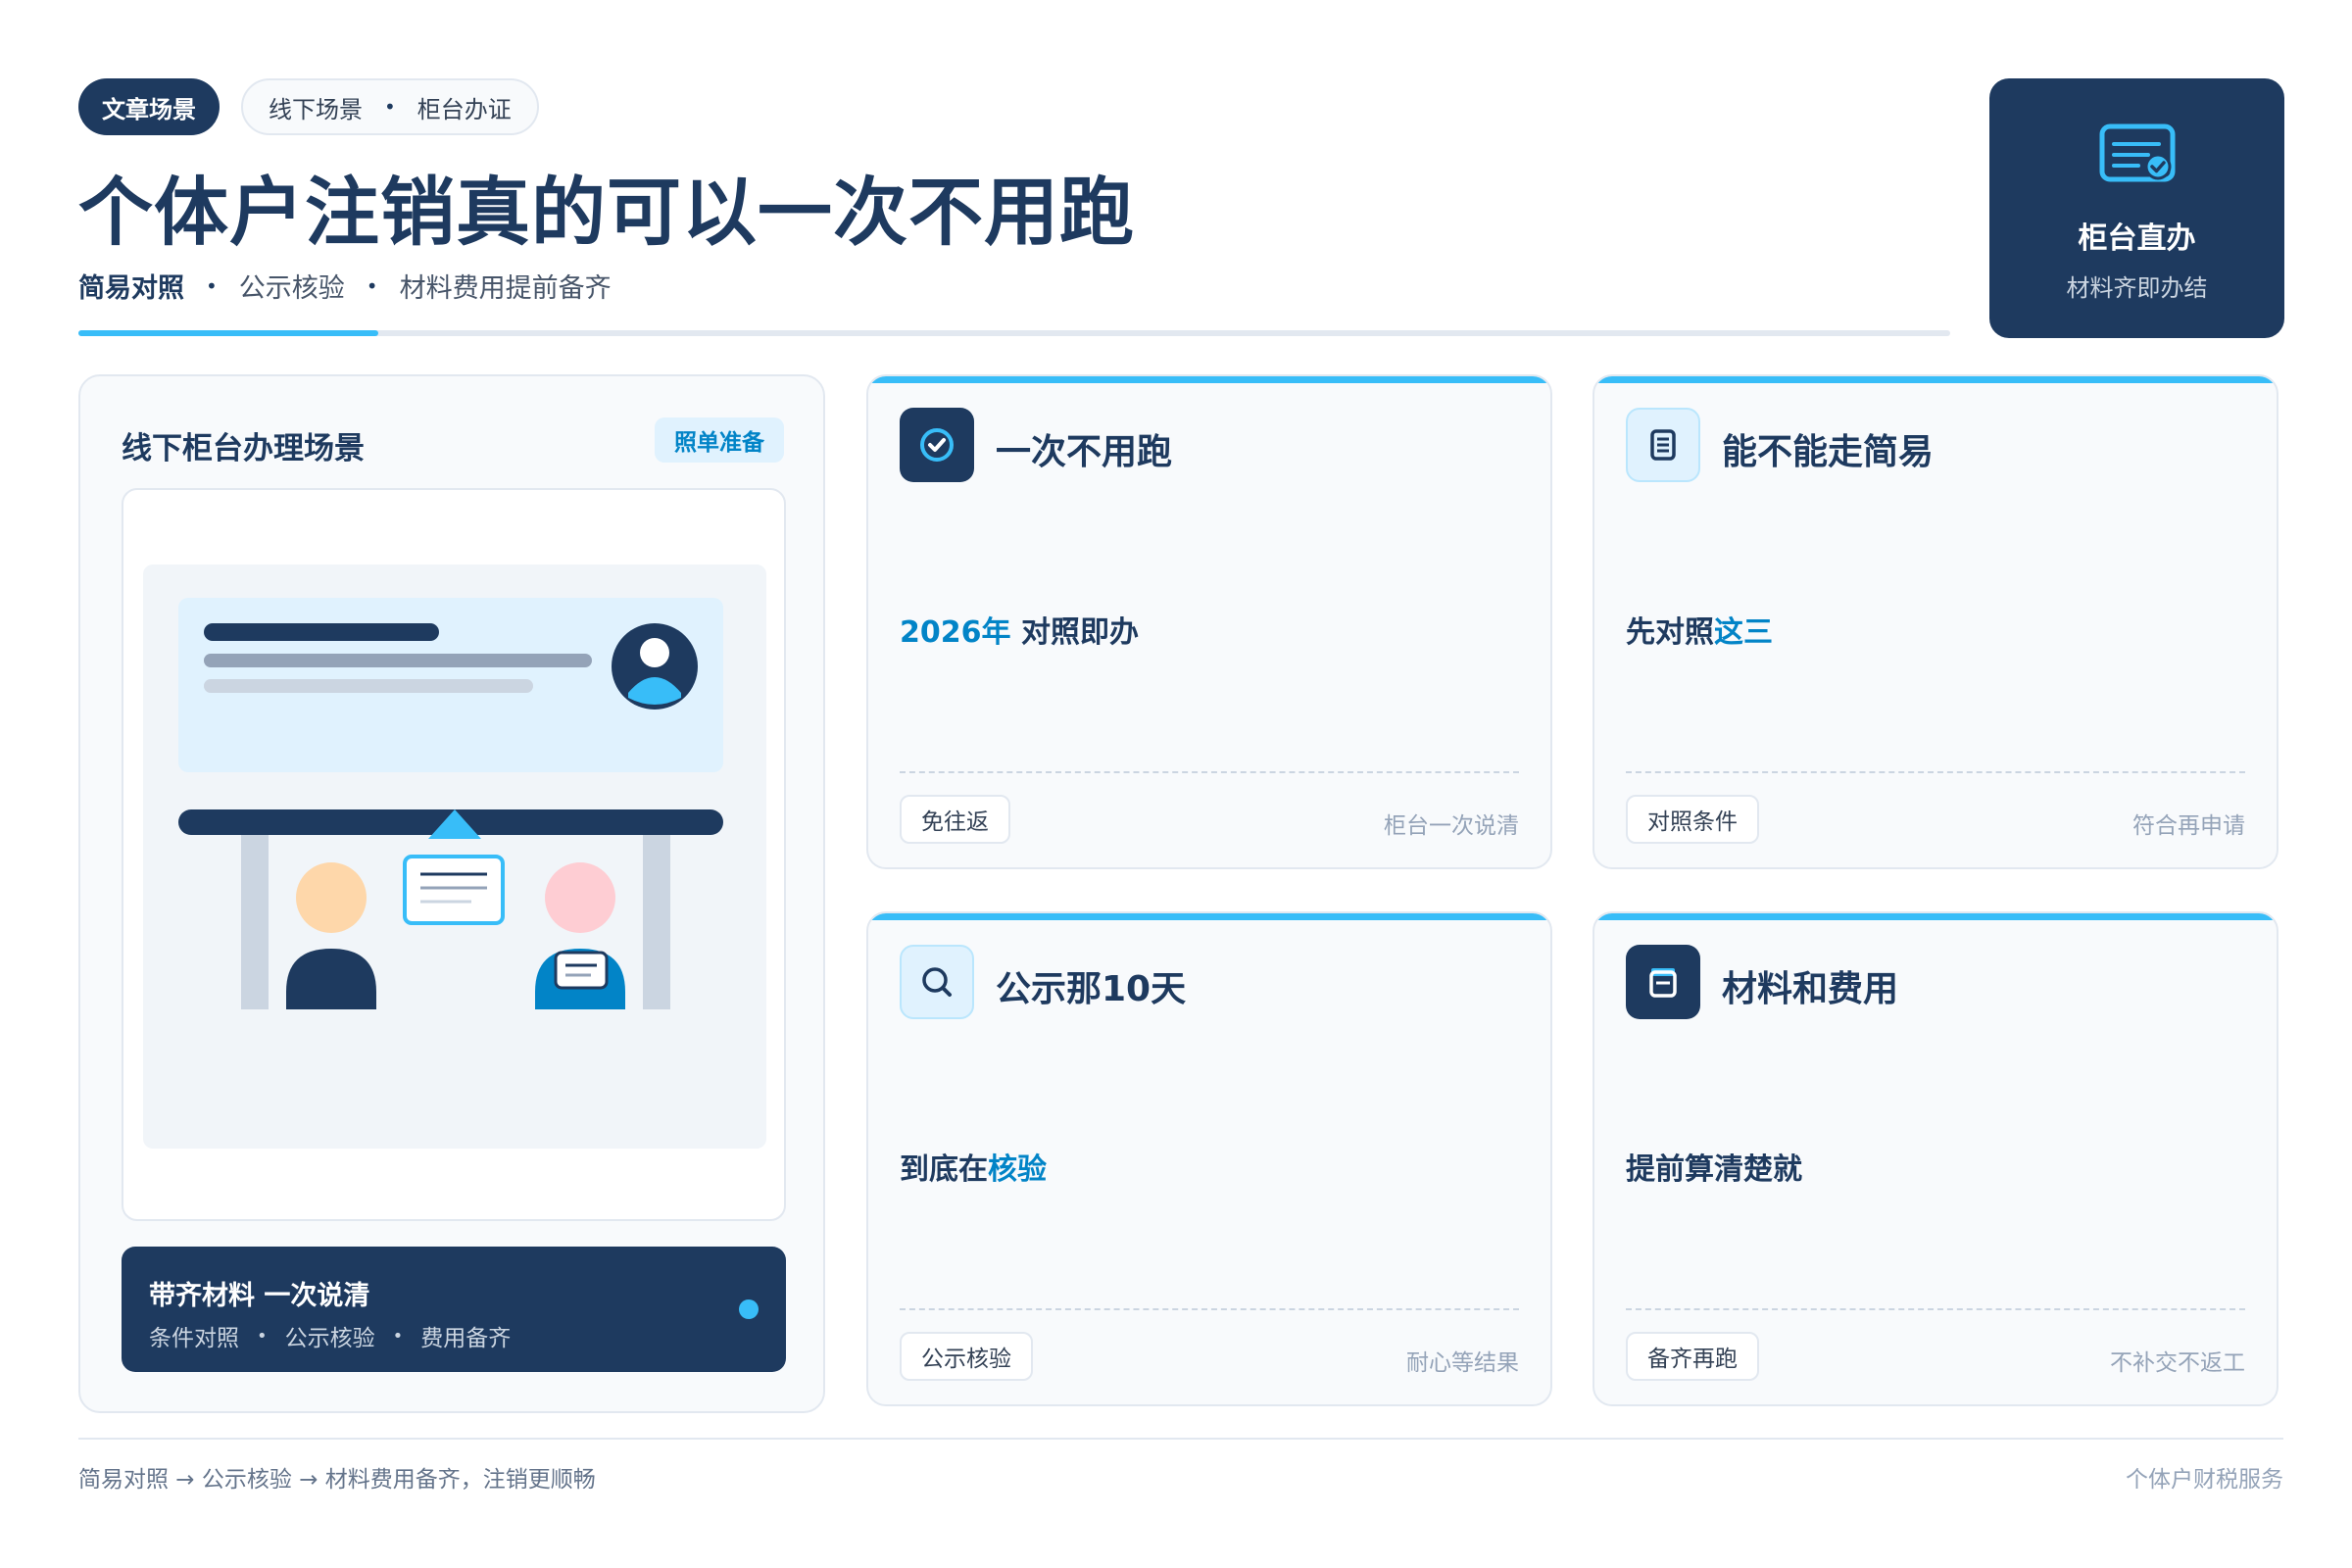 The image size is (2352, 1568). Describe the element at coordinates (1810, 989) in the screenshot. I see `card-title: 材料和费用` at that location.